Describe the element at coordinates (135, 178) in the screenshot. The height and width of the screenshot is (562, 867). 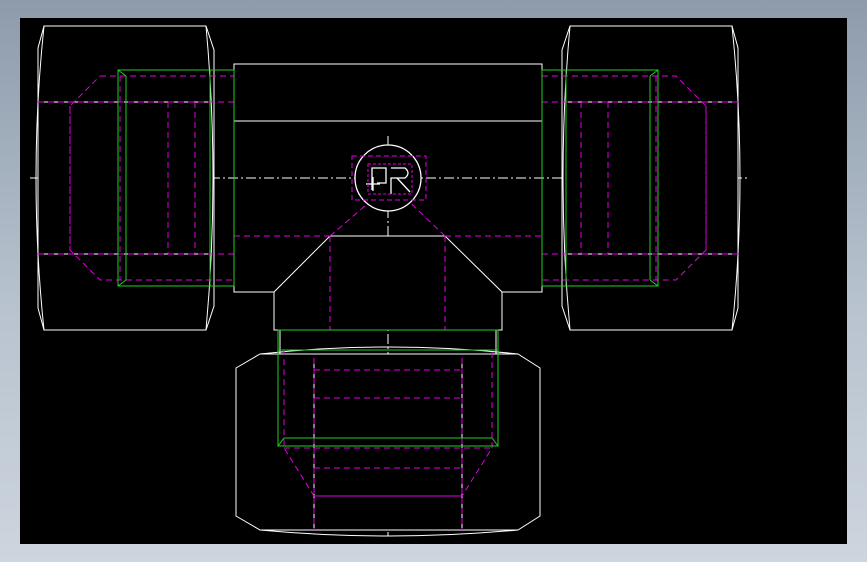
I see `left-nut` at that location.